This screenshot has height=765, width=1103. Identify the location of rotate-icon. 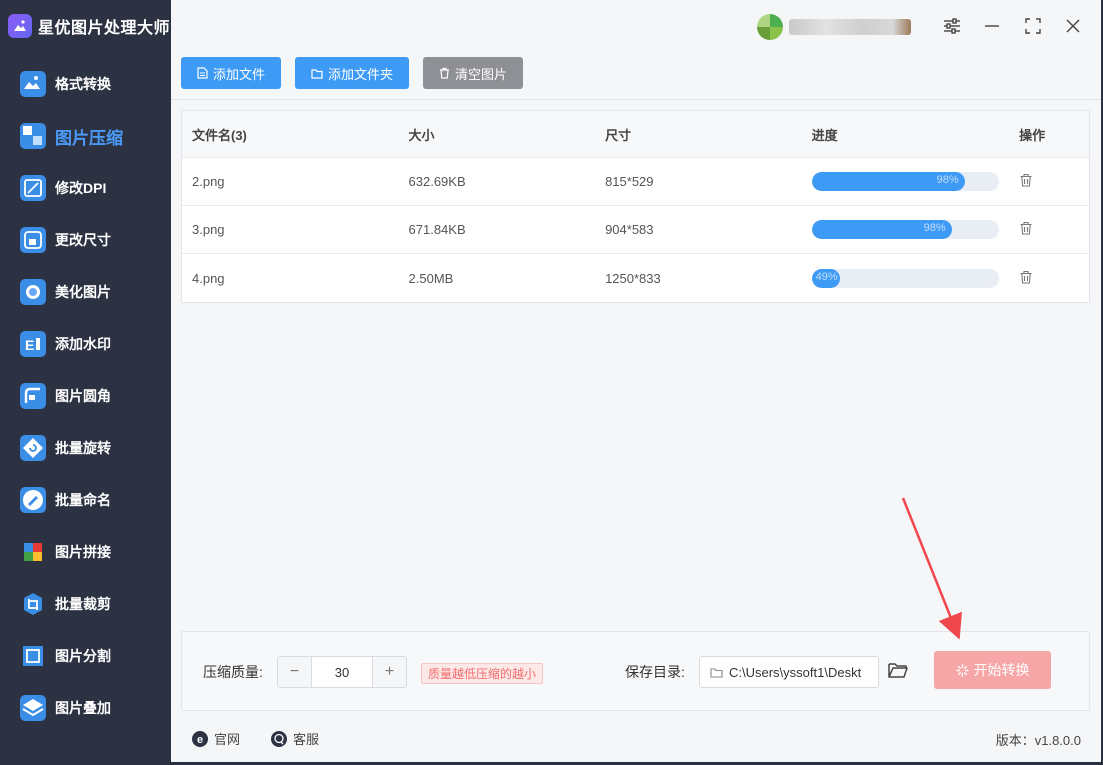
(33, 448).